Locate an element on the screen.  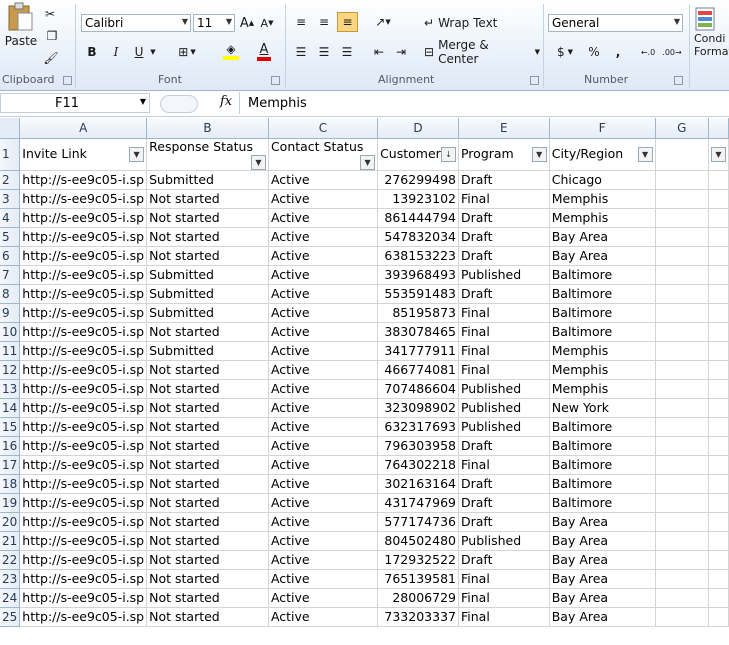
row-header: 21 is located at coordinates (10, 541).